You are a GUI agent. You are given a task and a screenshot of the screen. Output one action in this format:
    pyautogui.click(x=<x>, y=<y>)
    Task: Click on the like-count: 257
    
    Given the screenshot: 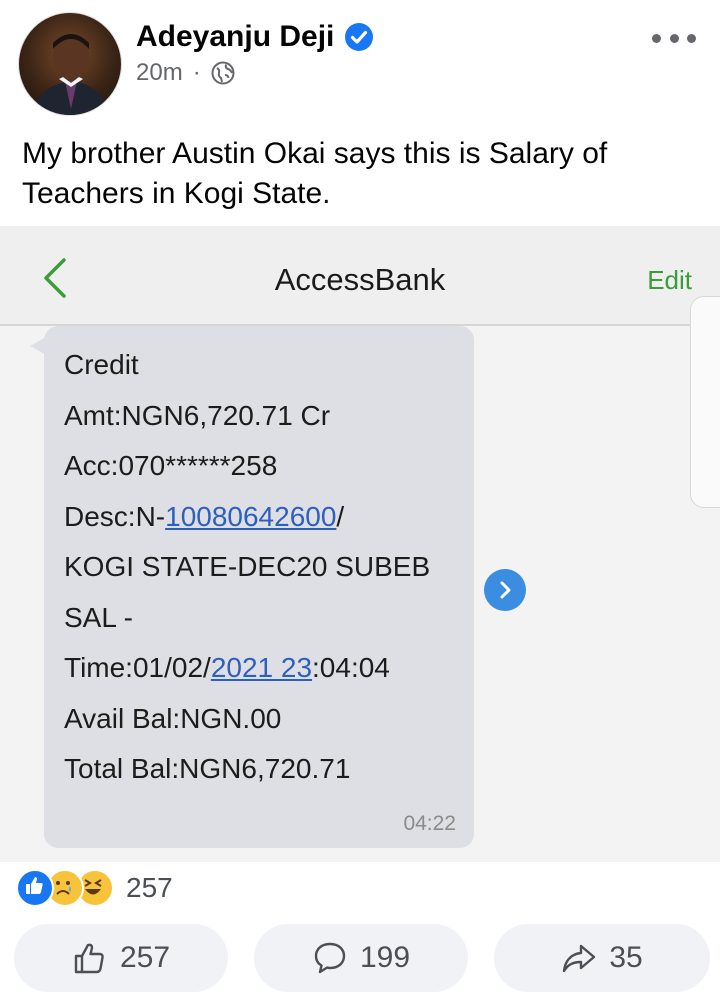 What is the action you would take?
    pyautogui.click(x=145, y=957)
    